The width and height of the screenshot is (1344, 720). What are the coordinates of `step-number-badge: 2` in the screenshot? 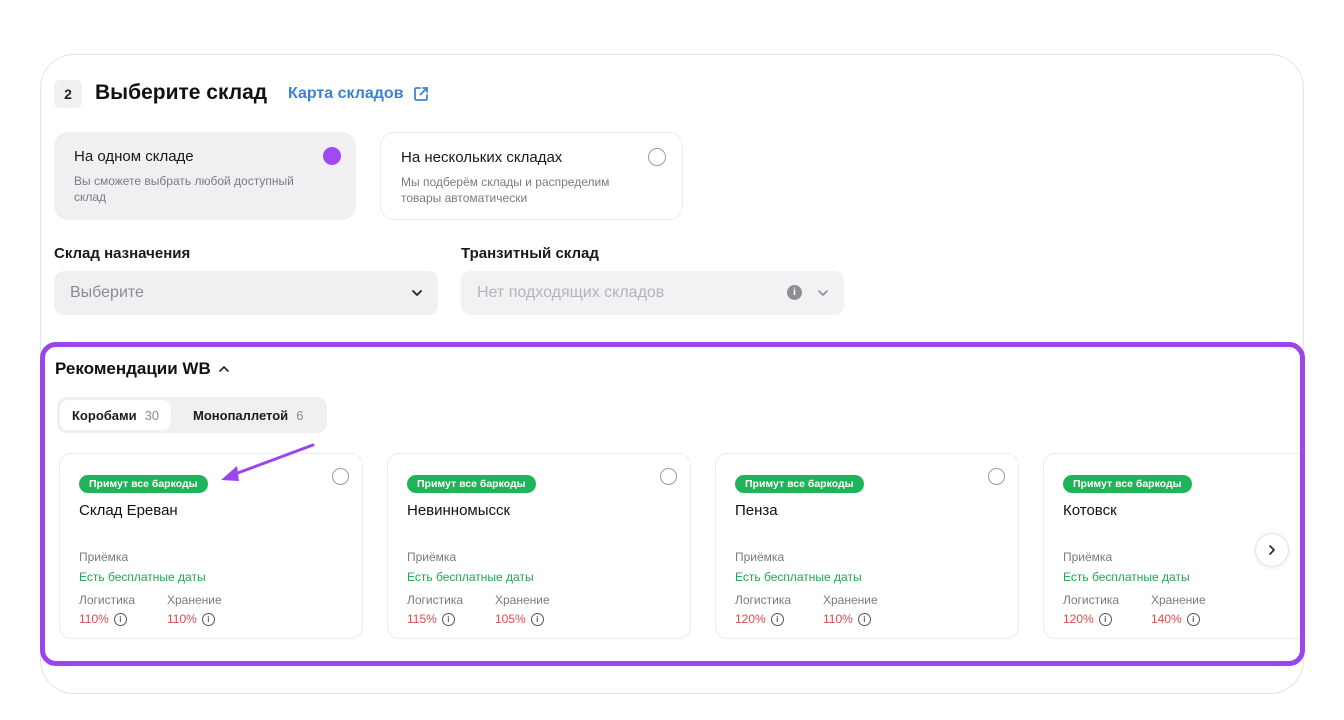 It's located at (68, 94).